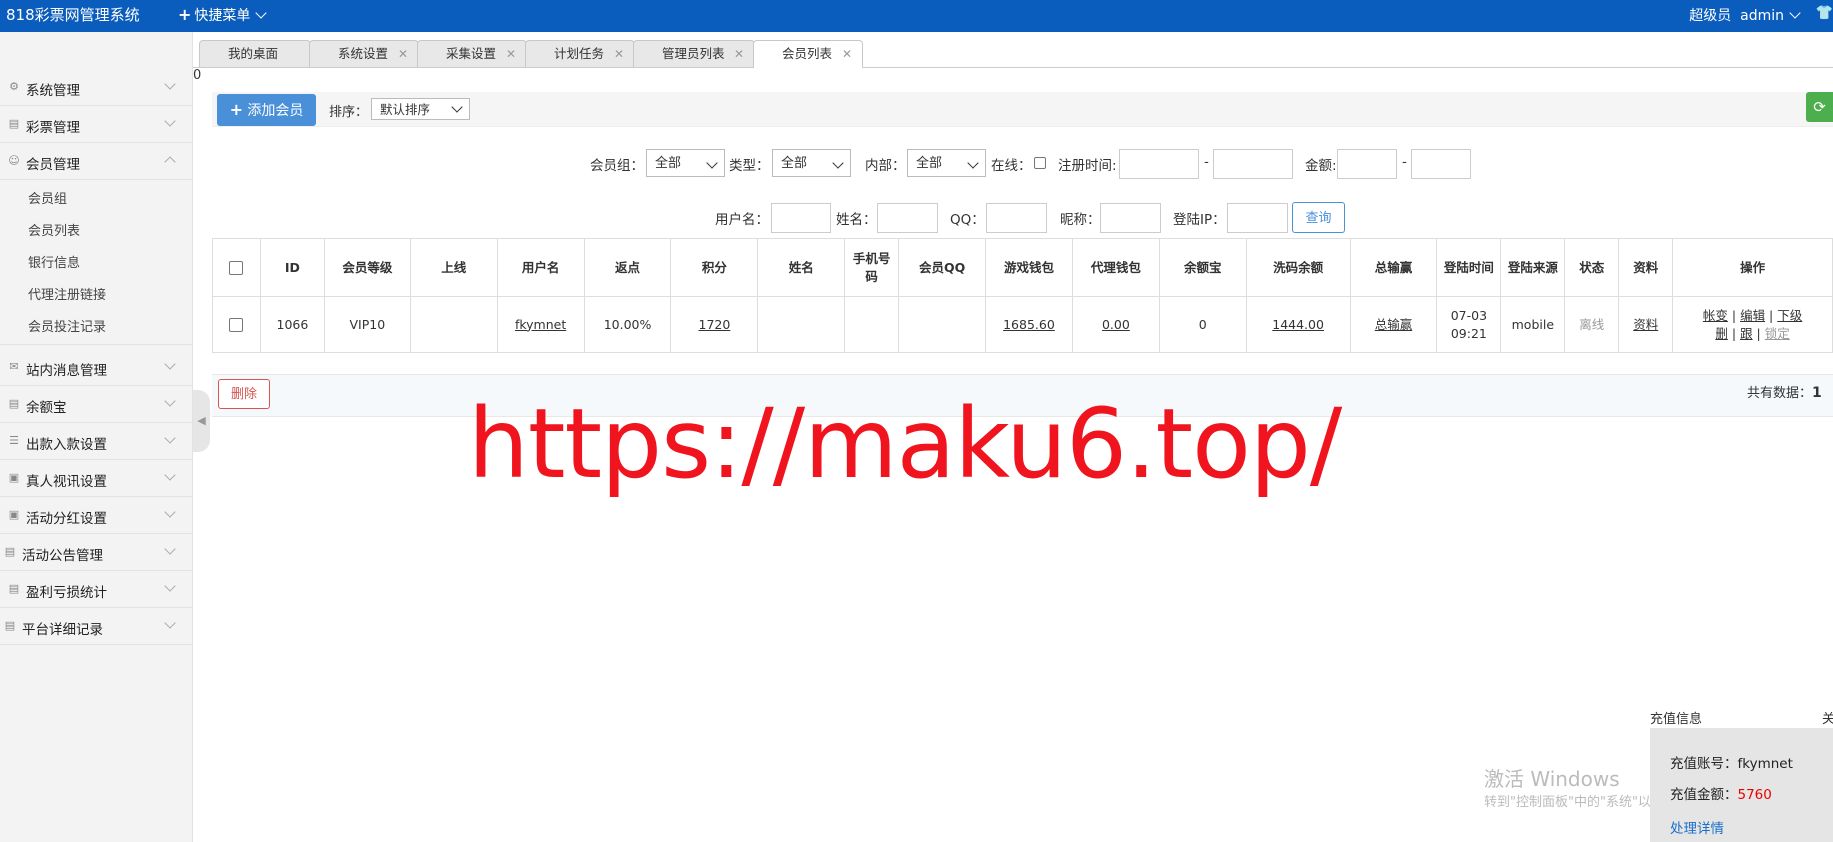 This screenshot has height=842, width=1833. I want to click on sidebar-subitem-bank-info: 银行信息, so click(96, 264).